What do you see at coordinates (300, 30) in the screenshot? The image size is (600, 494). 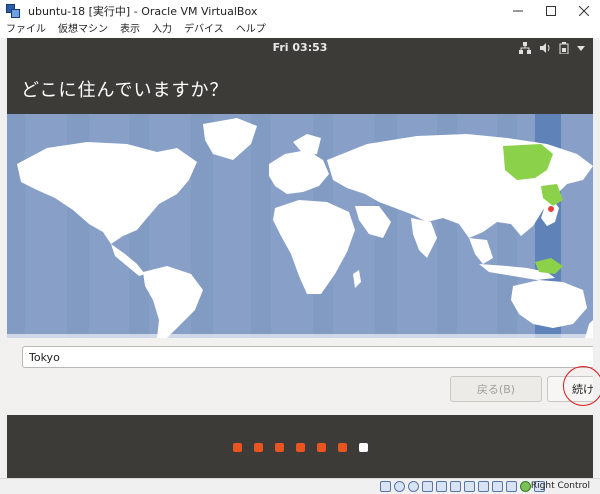 I see `menu-bar: ファイル 仮想マシン 表示 入力 デバイス ヘルプ` at bounding box center [300, 30].